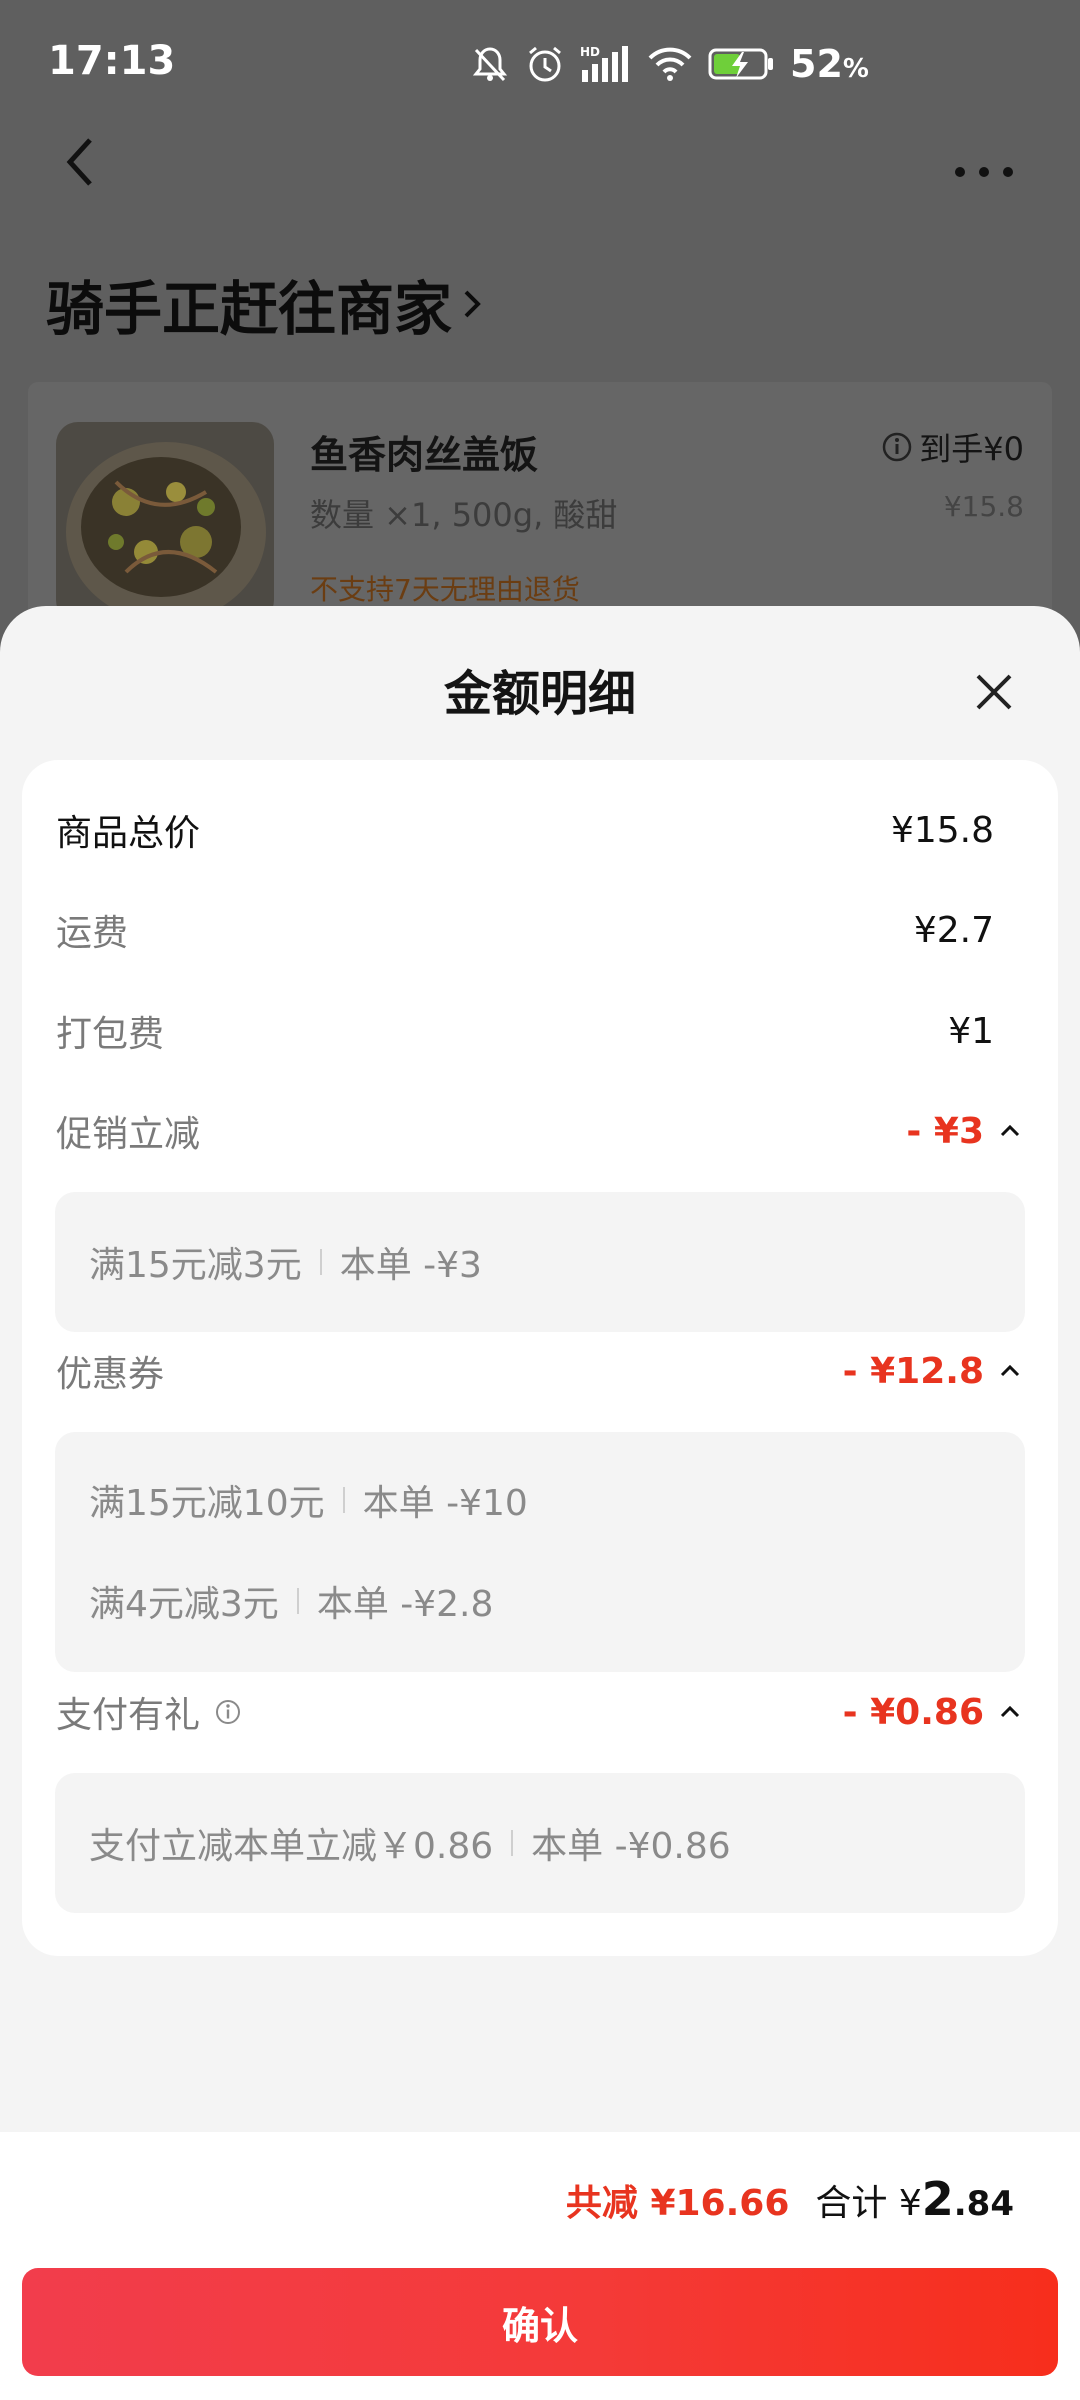 The height and width of the screenshot is (2400, 1080). Describe the element at coordinates (445, 1503) in the screenshot. I see `coupon-rule-1-amount: 本单 -¥10` at that location.